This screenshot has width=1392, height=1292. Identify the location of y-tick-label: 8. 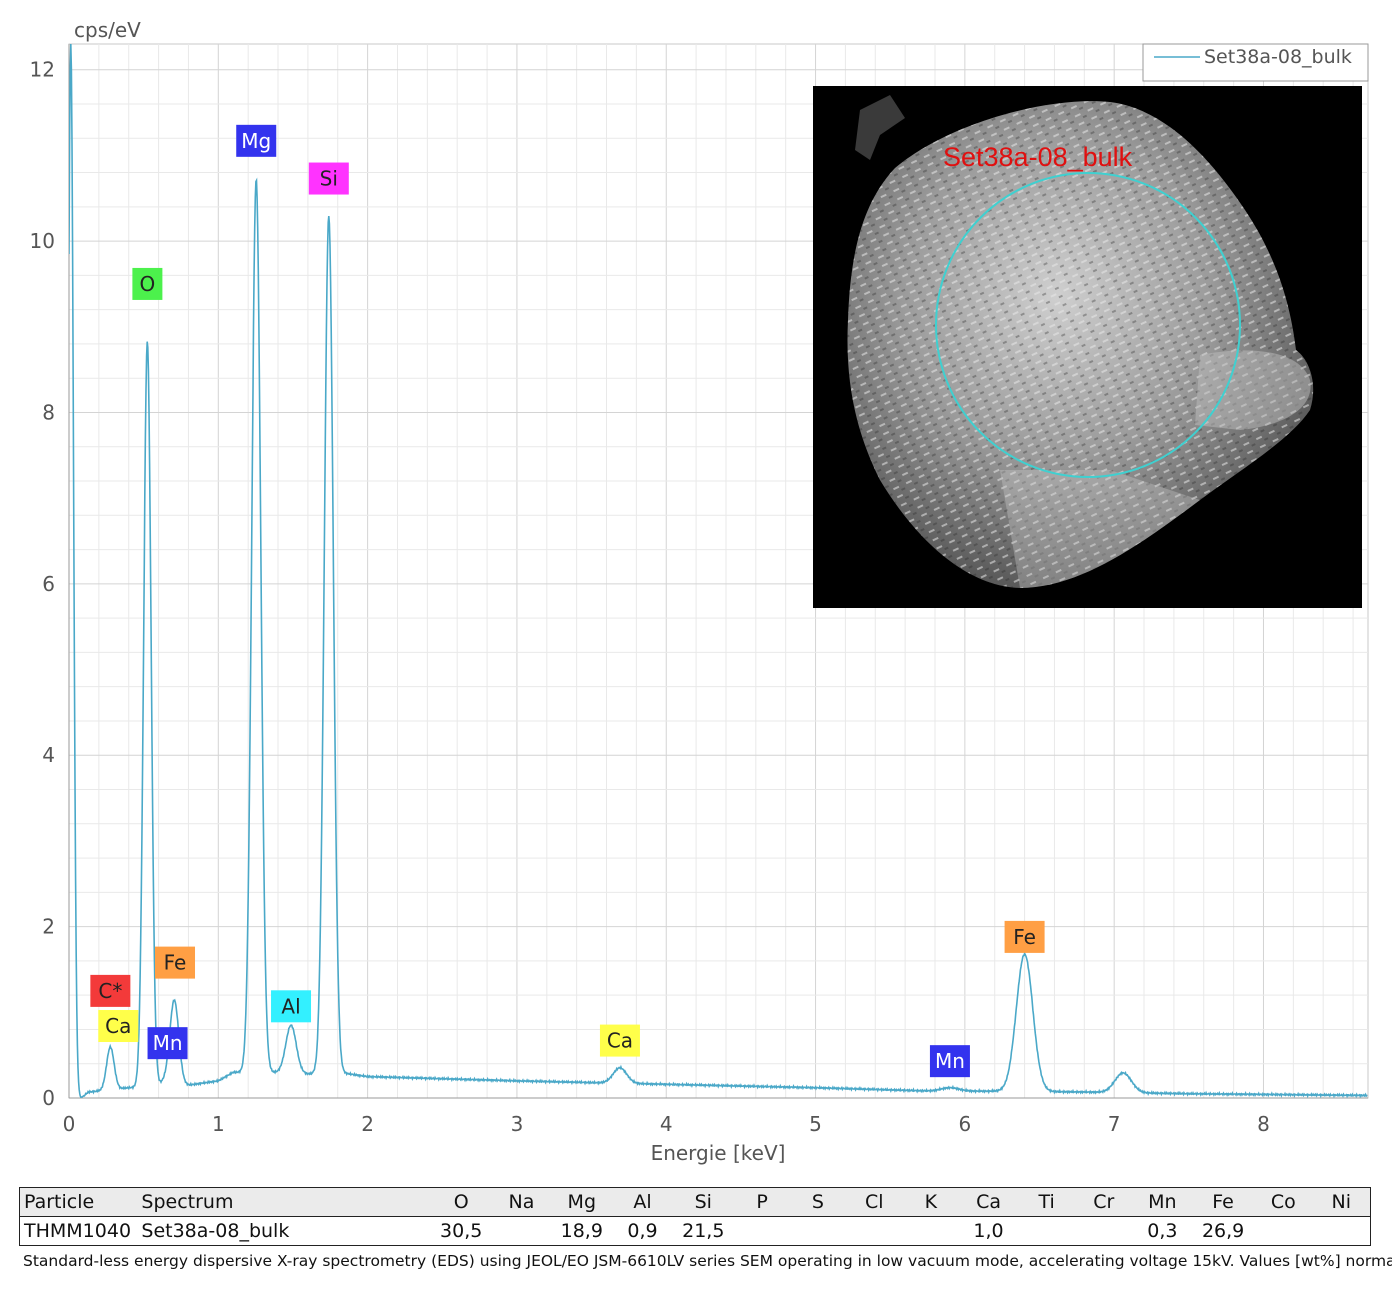
(48, 412).